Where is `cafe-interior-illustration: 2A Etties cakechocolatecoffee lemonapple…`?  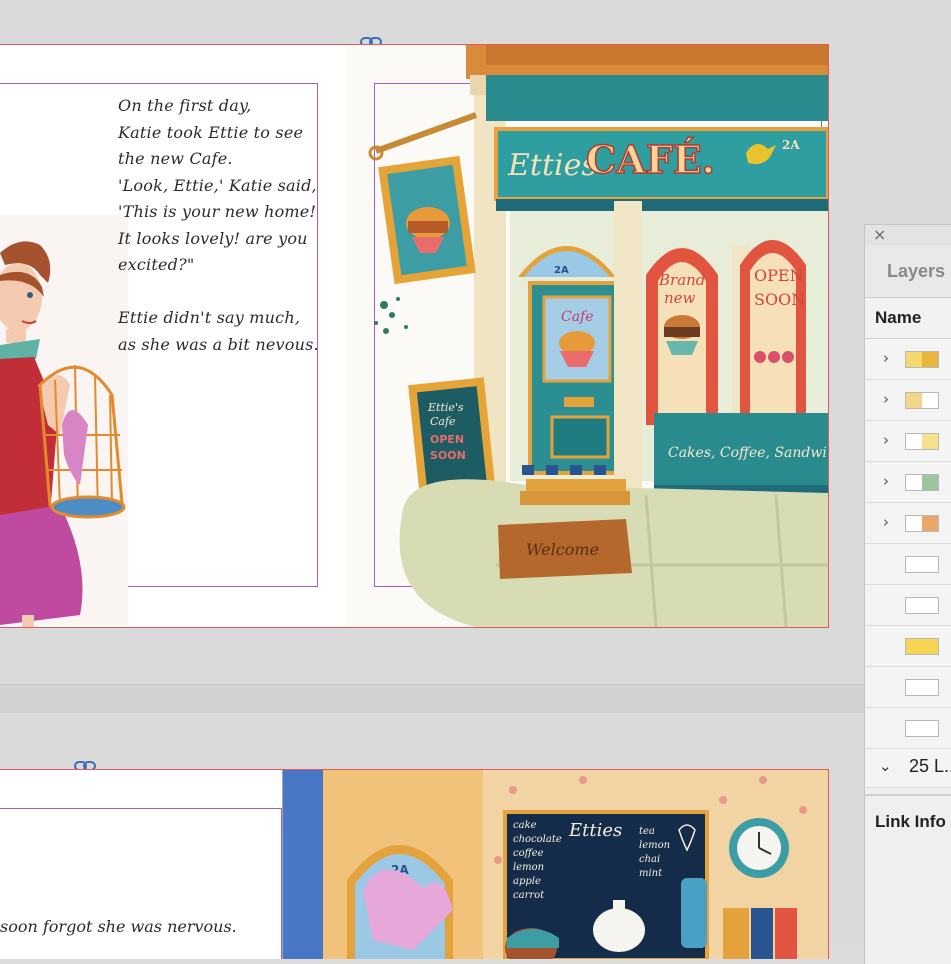 cafe-interior-illustration: 2A Etties cakechocolatecoffee lemonapple… is located at coordinates (555, 864).